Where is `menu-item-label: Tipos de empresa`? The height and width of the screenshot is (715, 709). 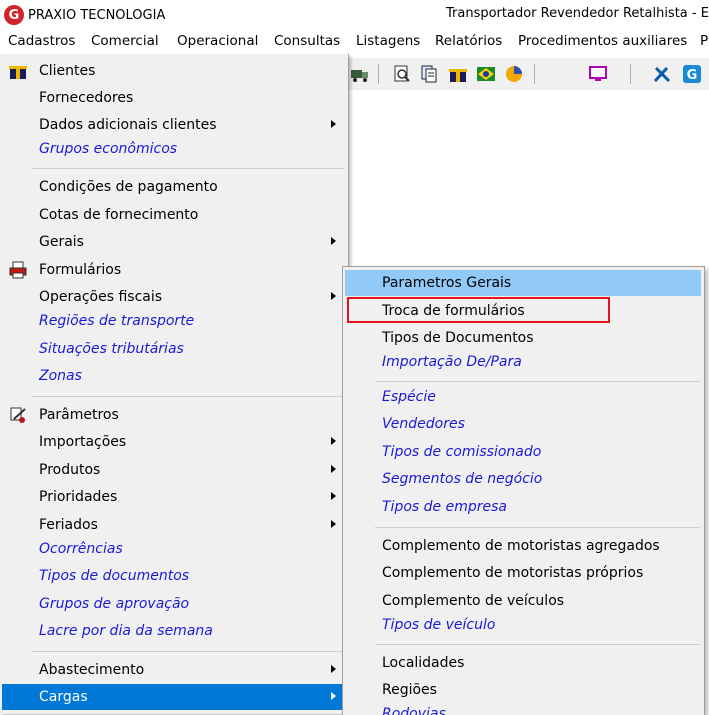
menu-item-label: Tipos de empresa is located at coordinates (444, 507).